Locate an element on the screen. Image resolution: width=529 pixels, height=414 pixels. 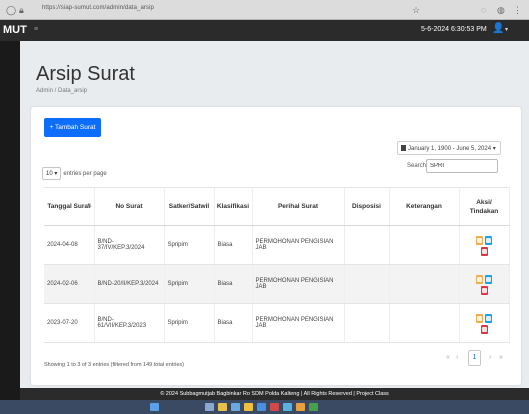
star-icon: ☆ is located at coordinates (416, 10).